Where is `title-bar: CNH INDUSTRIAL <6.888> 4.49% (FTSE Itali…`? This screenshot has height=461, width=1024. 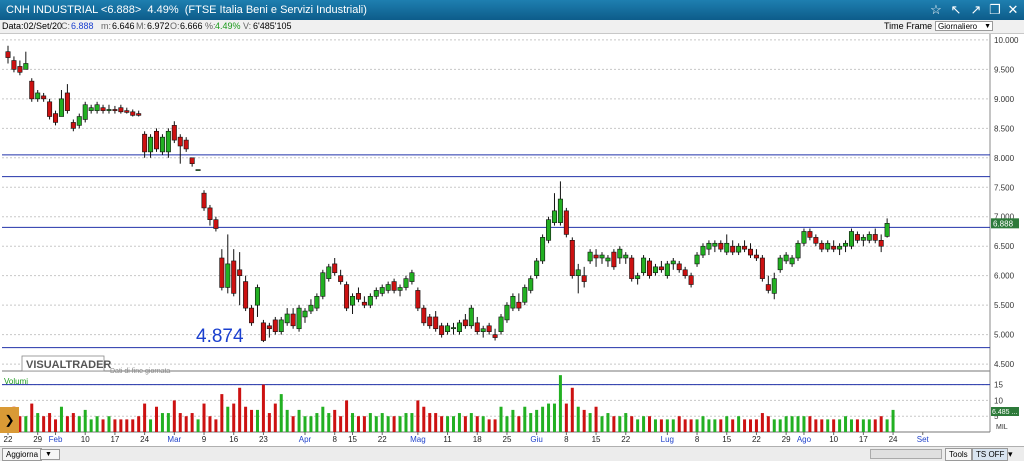
title-bar: CNH INDUSTRIAL <6.888> 4.49% (FTSE Itali… is located at coordinates (512, 10).